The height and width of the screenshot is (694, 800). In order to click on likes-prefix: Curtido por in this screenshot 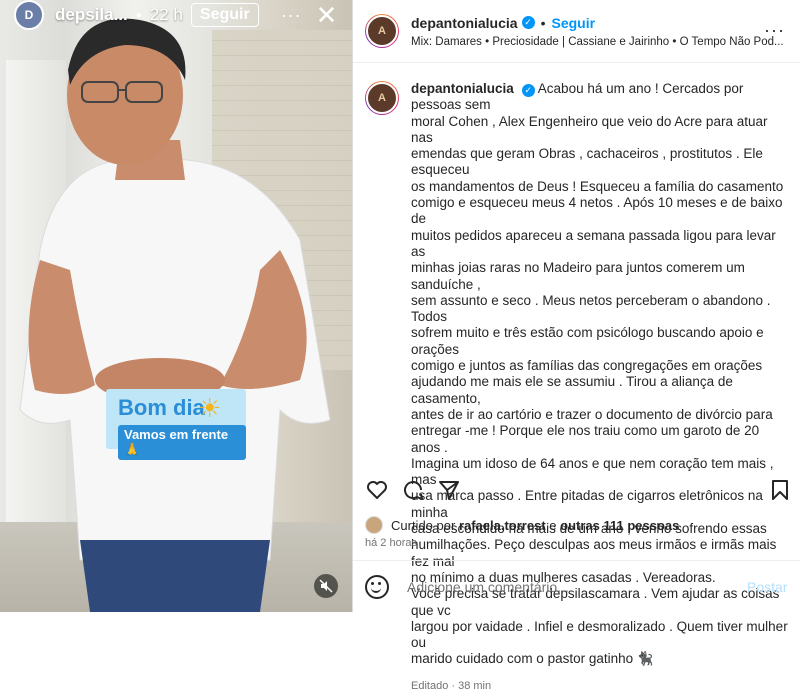, I will do `click(423, 525)`.